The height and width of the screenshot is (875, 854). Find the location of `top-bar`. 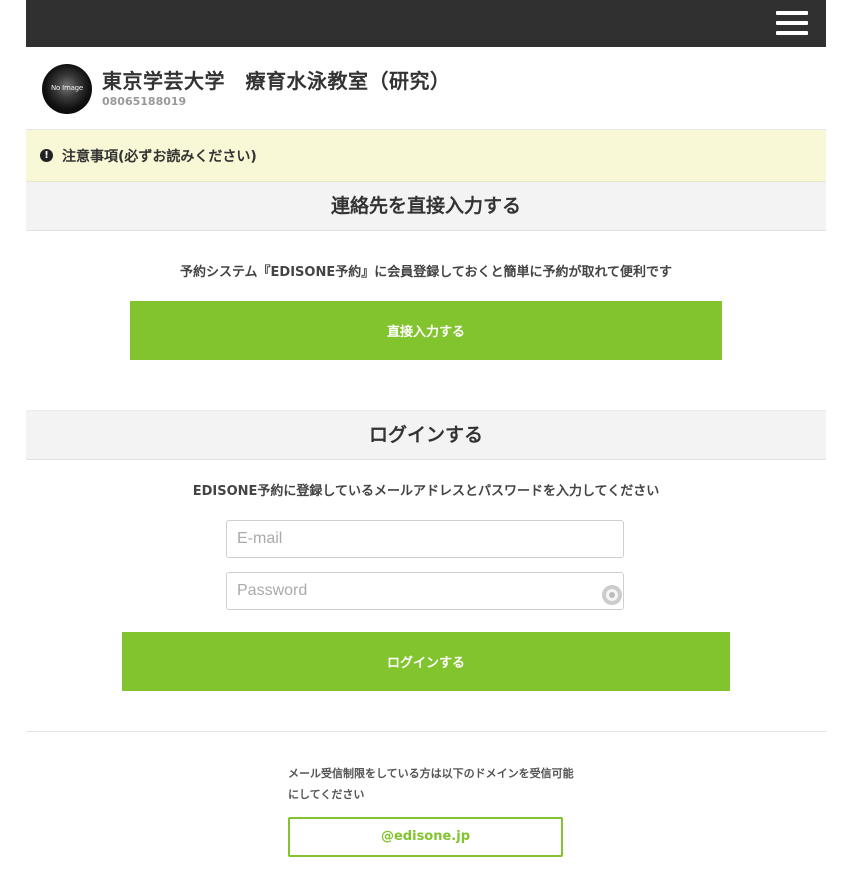

top-bar is located at coordinates (426, 23).